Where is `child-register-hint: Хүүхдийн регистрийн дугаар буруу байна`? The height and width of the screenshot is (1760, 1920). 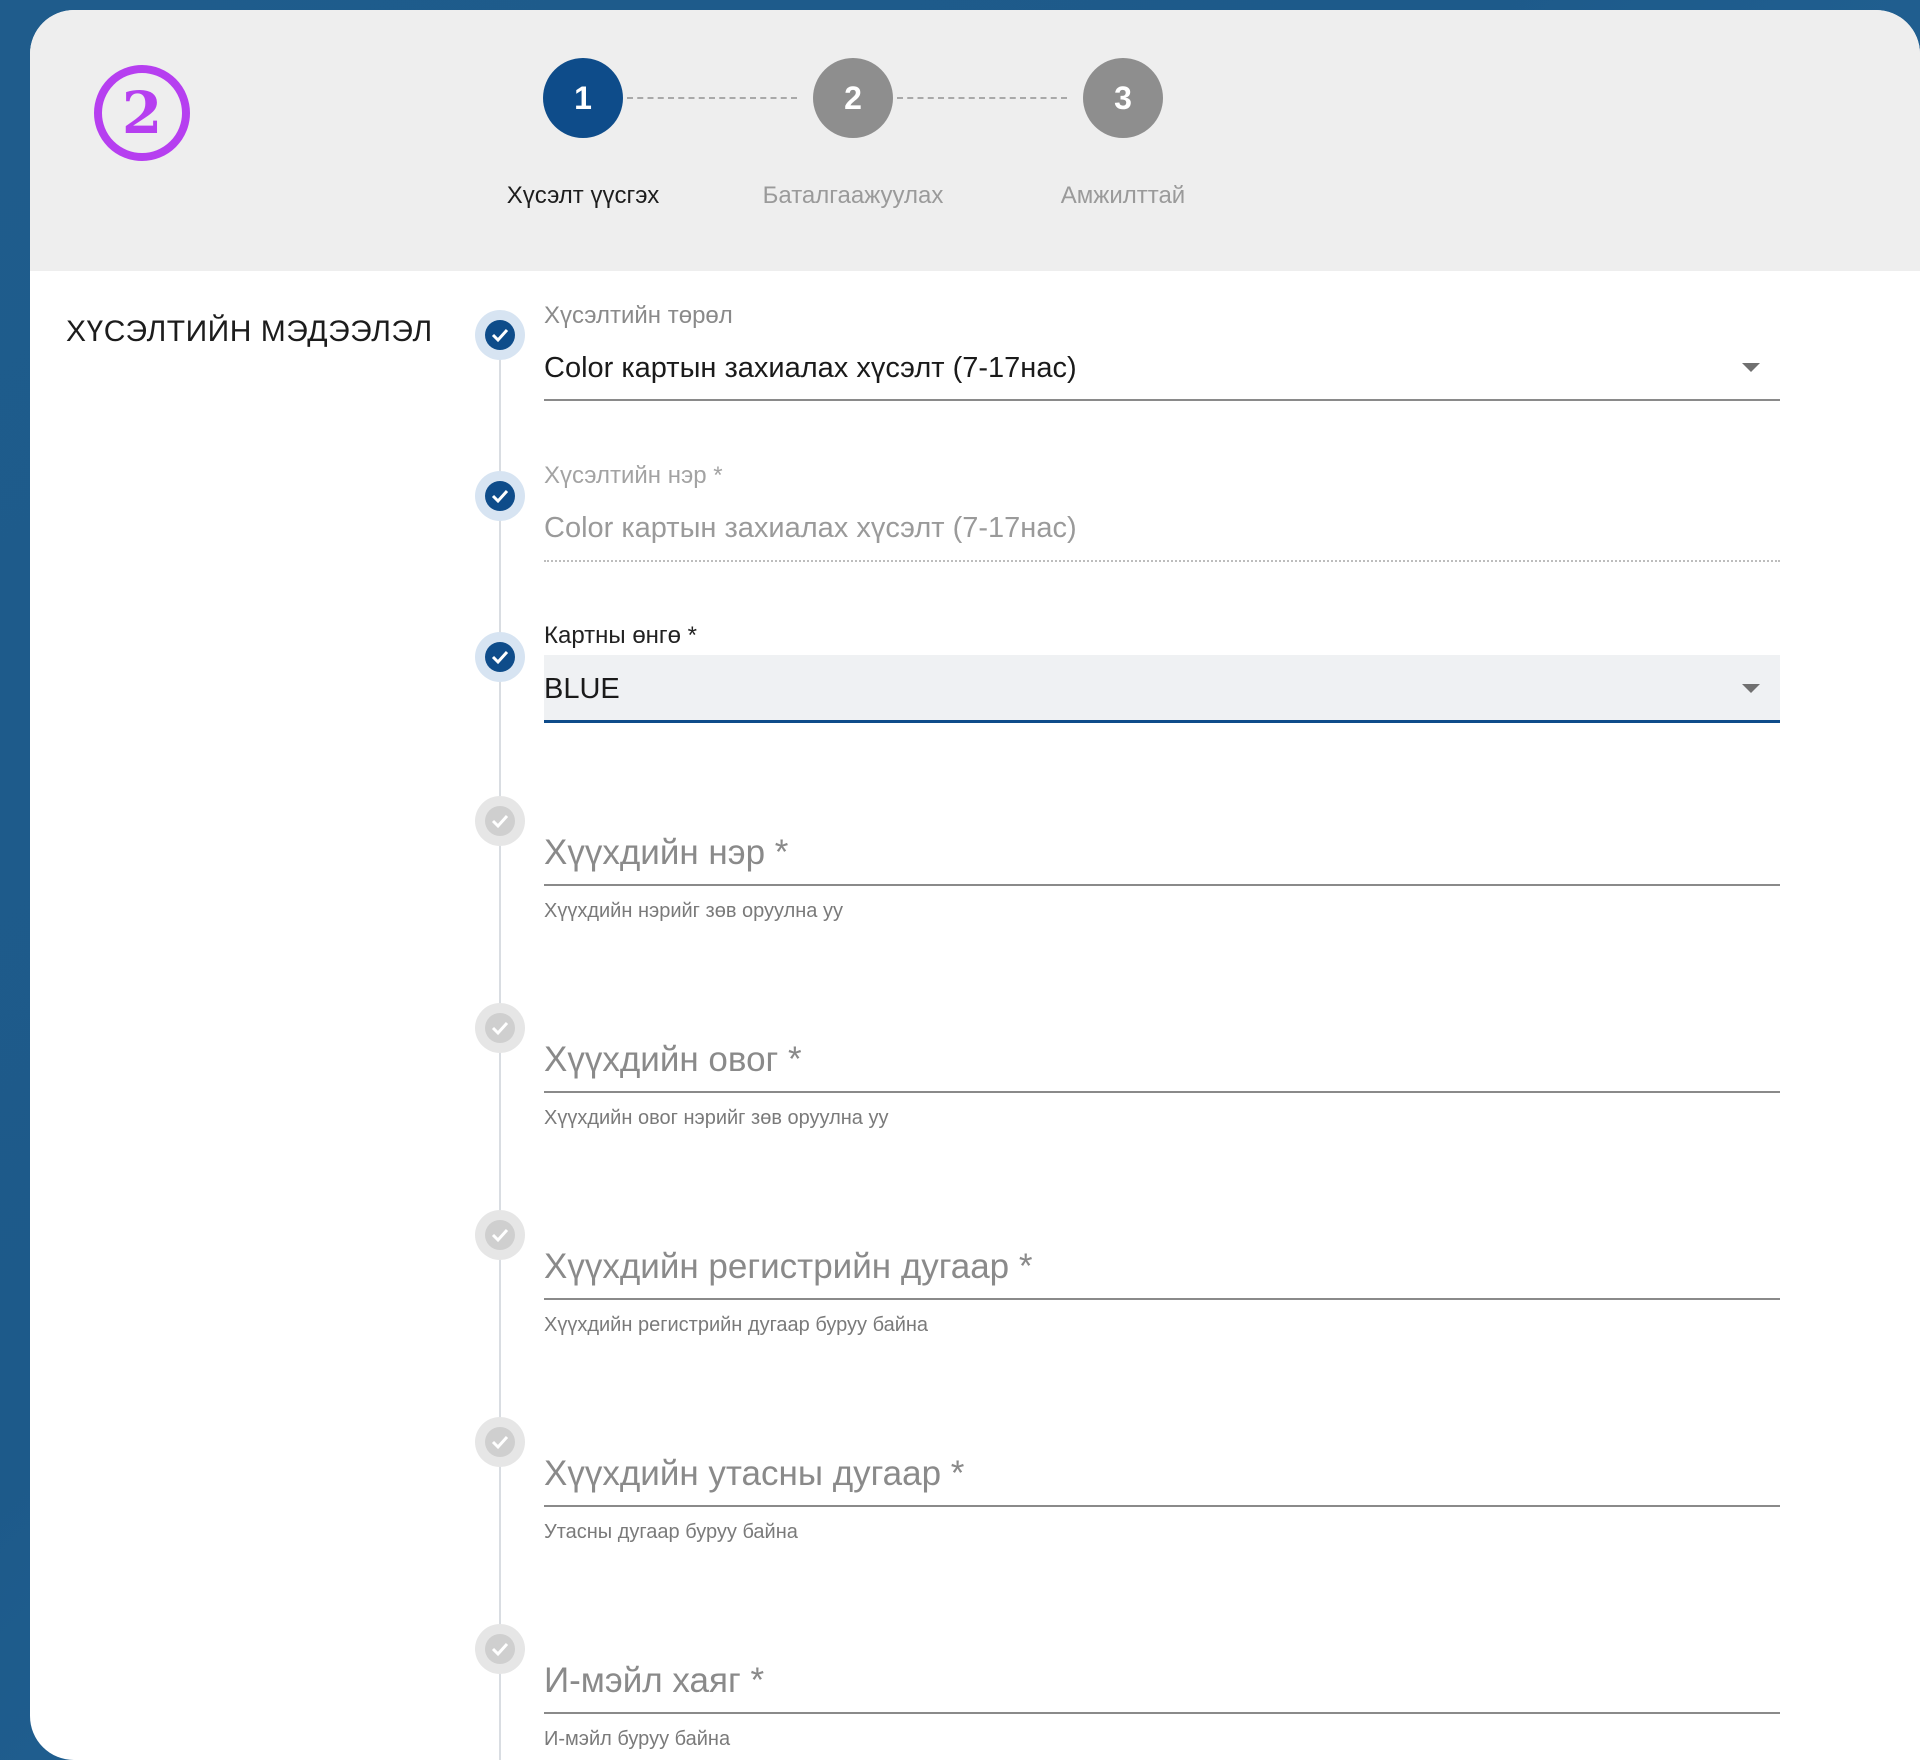 child-register-hint: Хүүхдийн регистрийн дугаар буруу байна is located at coordinates (736, 1325).